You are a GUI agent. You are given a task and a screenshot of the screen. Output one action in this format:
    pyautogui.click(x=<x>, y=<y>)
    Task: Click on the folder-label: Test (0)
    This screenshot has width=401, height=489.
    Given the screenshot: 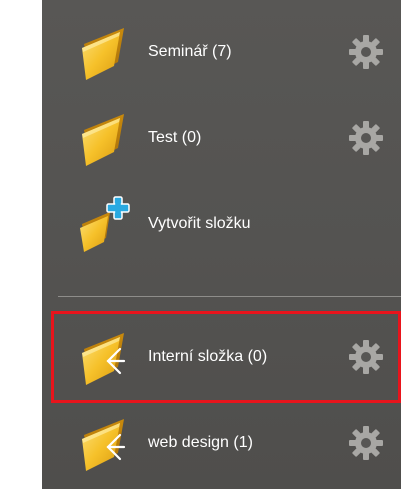 What is the action you would take?
    pyautogui.click(x=175, y=137)
    